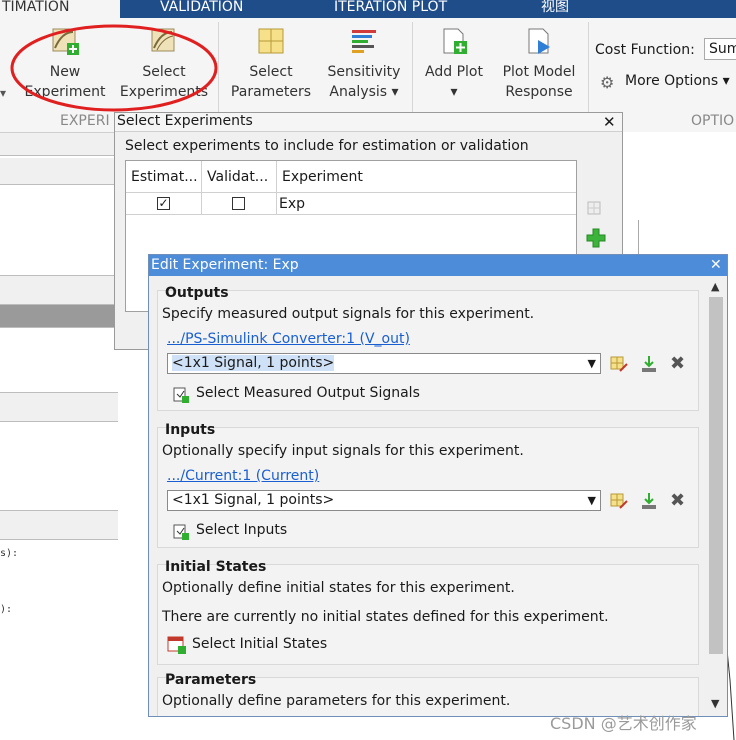 The image size is (736, 740). Describe the element at coordinates (455, 41) in the screenshot. I see `add-plot-icon` at that location.